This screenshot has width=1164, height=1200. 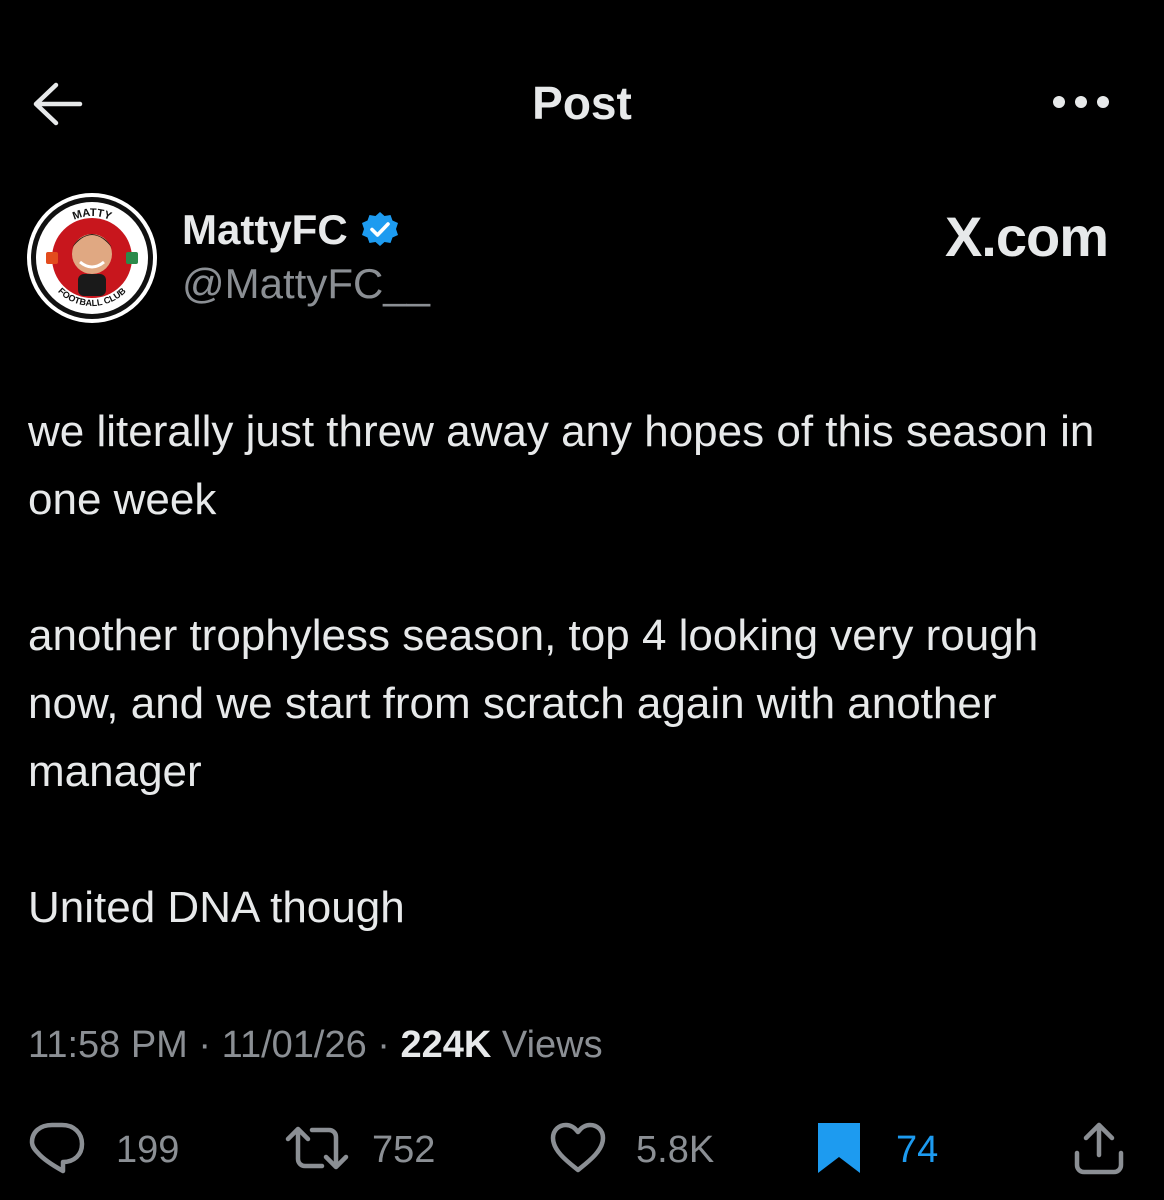 I want to click on post-metadata: 11:58 PM · 11/01/26 · 224K Views, so click(x=315, y=1045).